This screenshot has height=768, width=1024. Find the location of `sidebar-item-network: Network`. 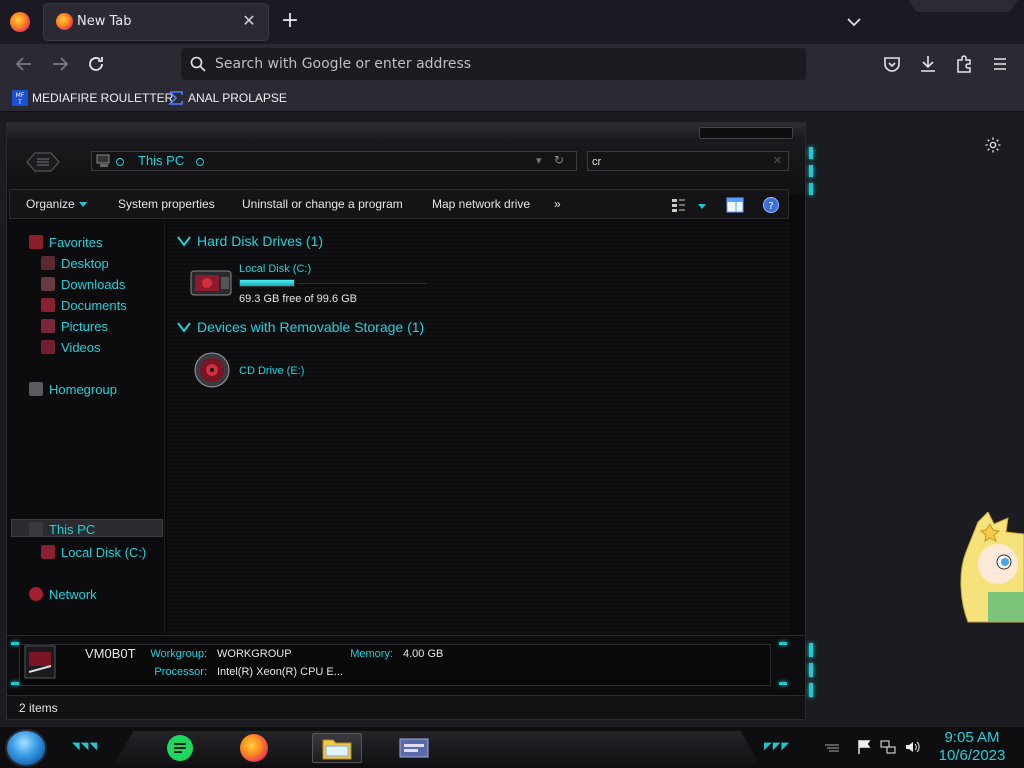

sidebar-item-network: Network is located at coordinates (63, 594).